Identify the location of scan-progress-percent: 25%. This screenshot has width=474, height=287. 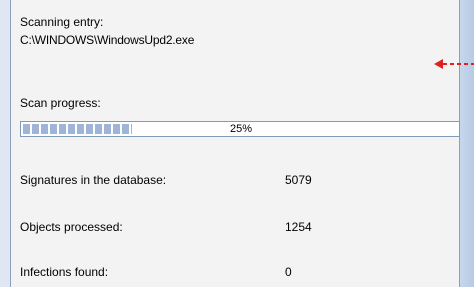
(241, 129).